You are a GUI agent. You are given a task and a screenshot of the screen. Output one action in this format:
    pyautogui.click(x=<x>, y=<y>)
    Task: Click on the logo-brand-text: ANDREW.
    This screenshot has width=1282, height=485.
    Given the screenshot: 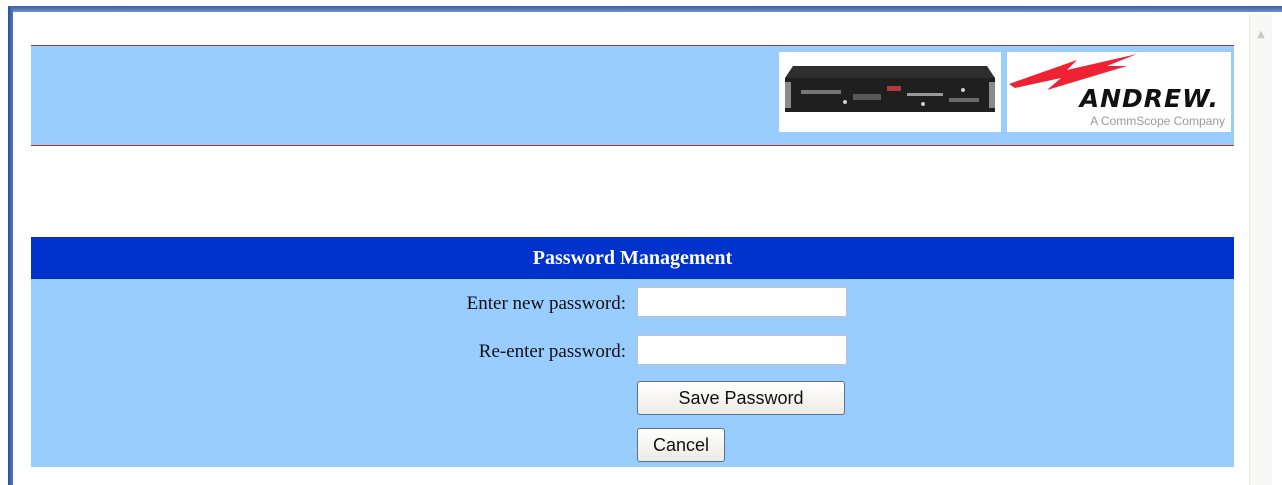 What is the action you would take?
    pyautogui.click(x=1149, y=98)
    